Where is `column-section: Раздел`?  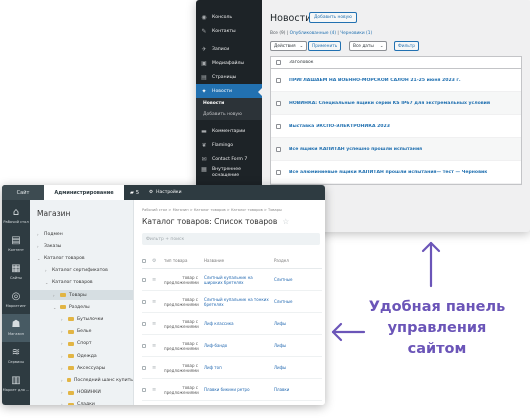
column-section: Раздел is located at coordinates (294, 260).